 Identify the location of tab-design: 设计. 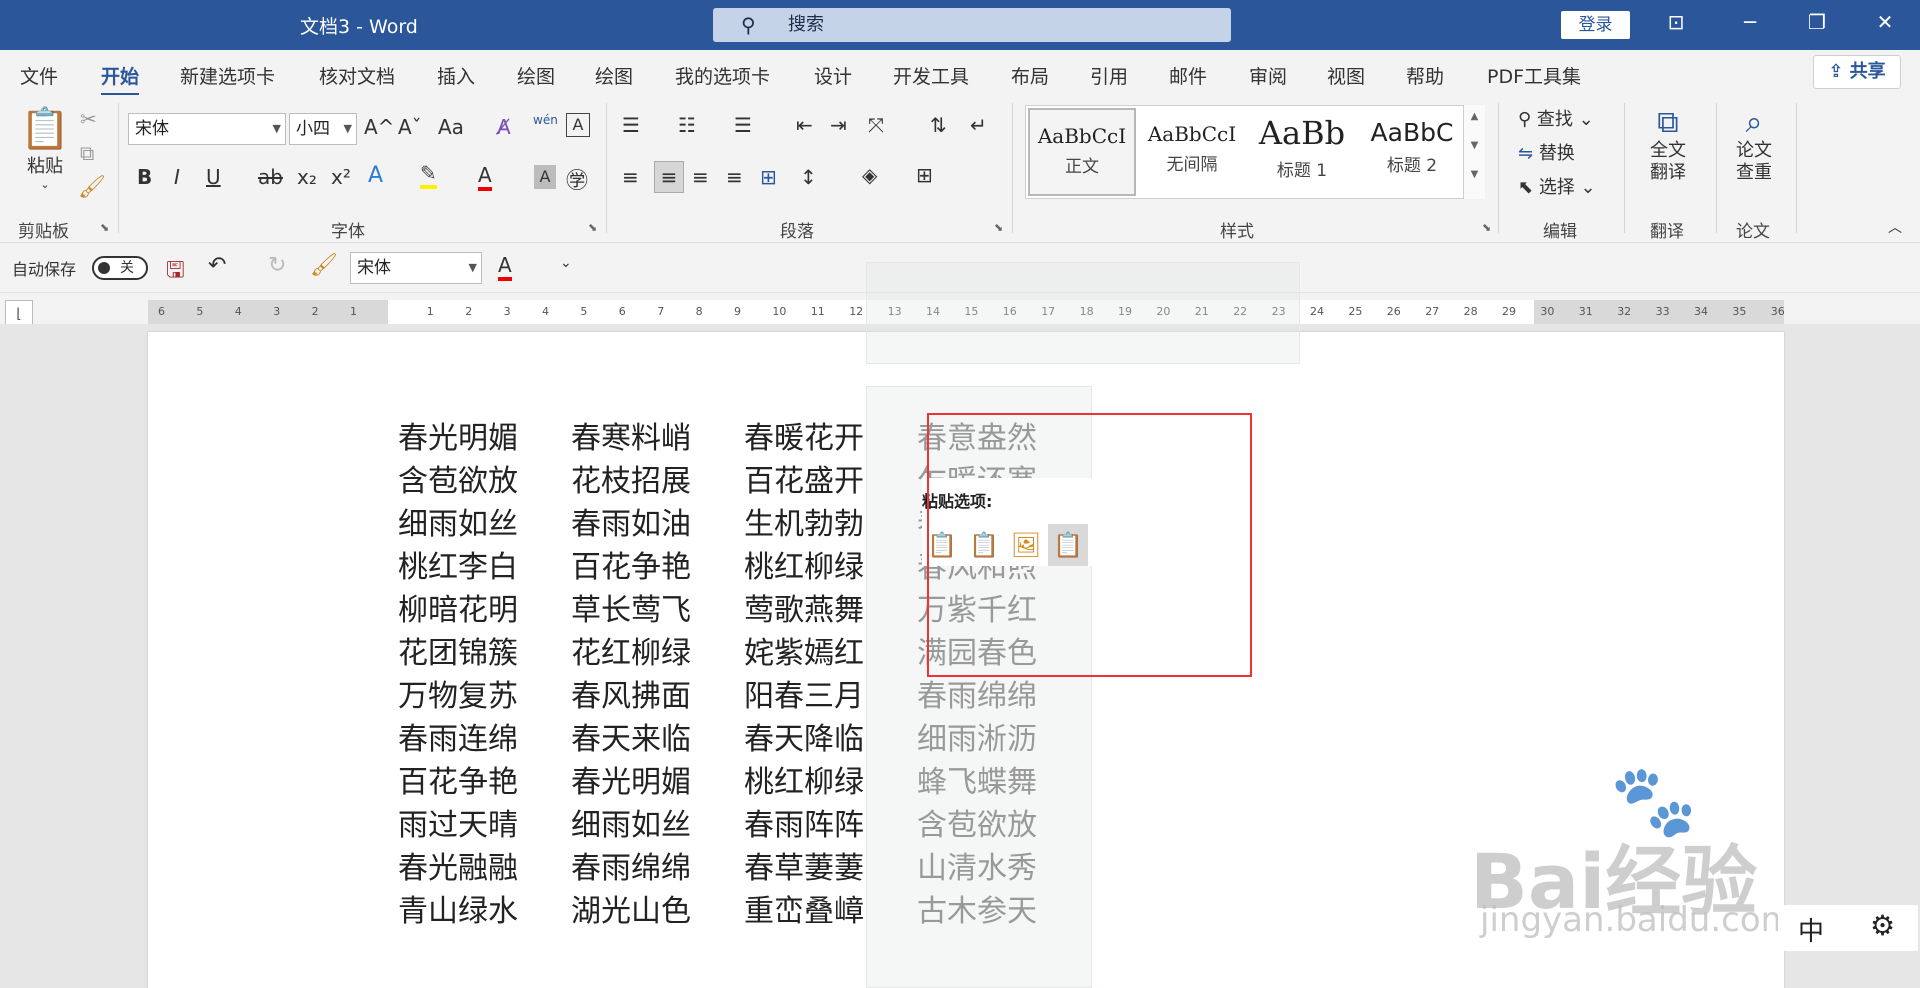
(833, 75).